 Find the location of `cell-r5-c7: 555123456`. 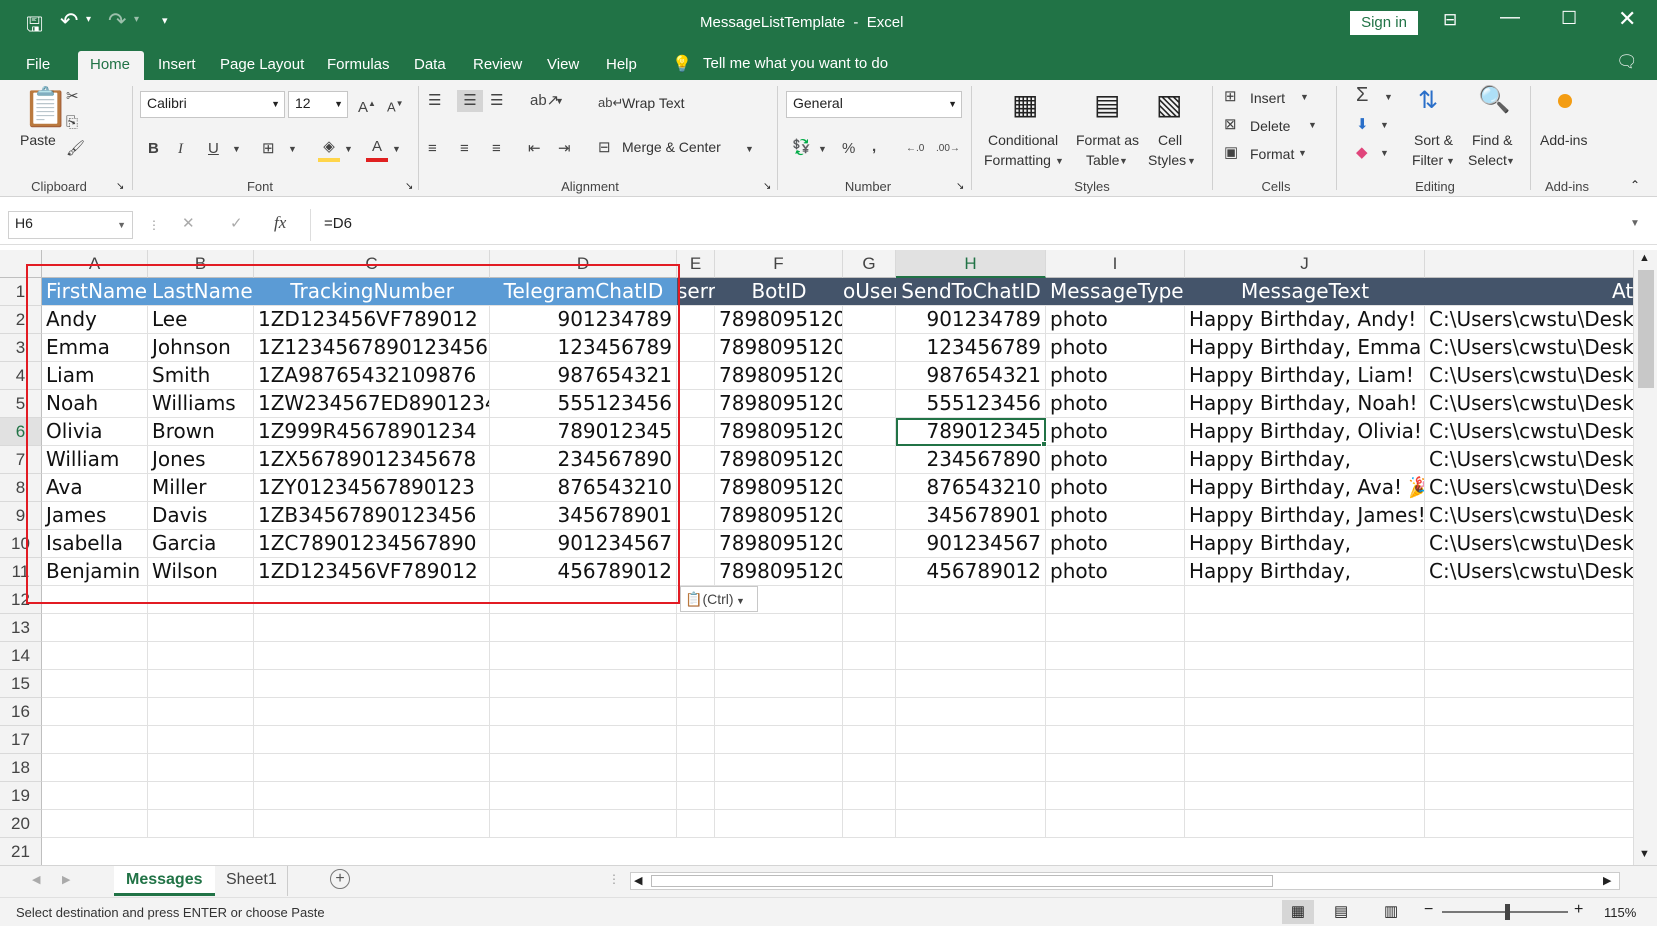

cell-r5-c7: 555123456 is located at coordinates (971, 404).